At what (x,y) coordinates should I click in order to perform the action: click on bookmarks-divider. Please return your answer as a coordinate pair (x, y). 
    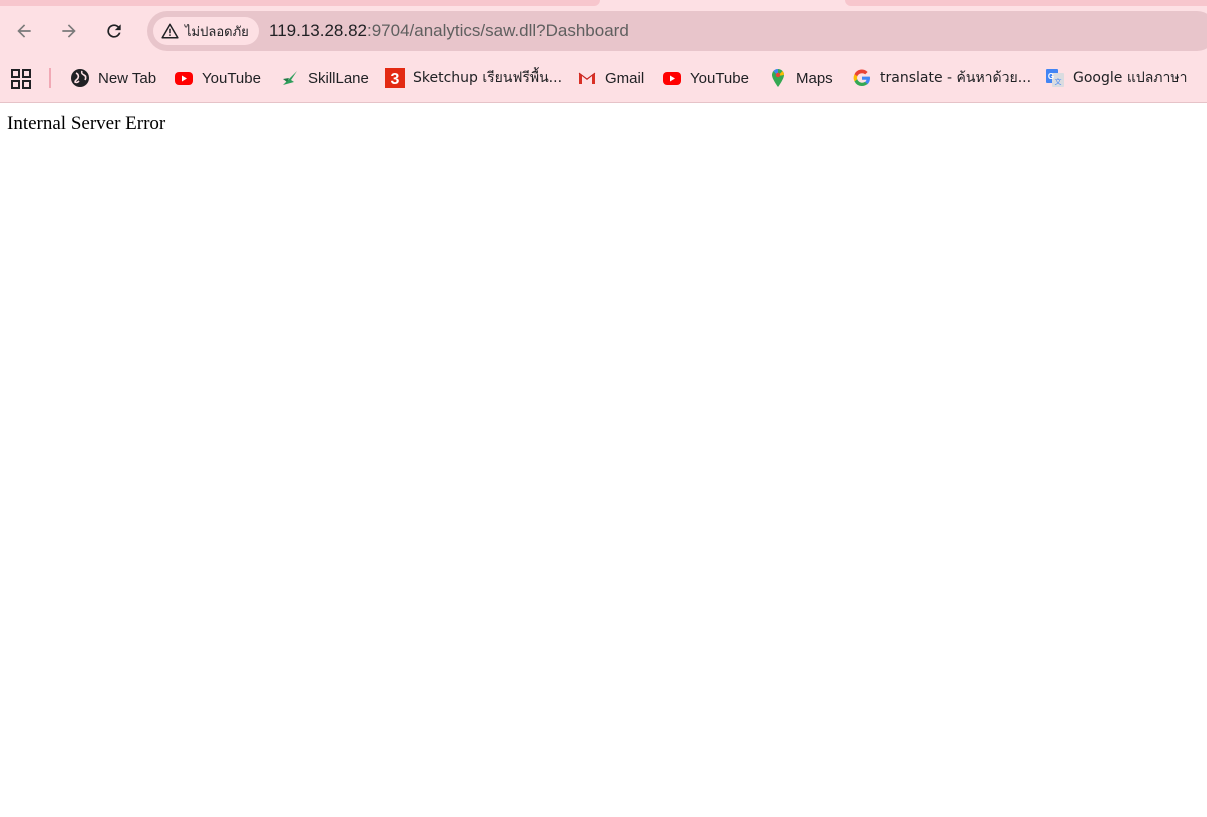
    Looking at the image, I should click on (50, 78).